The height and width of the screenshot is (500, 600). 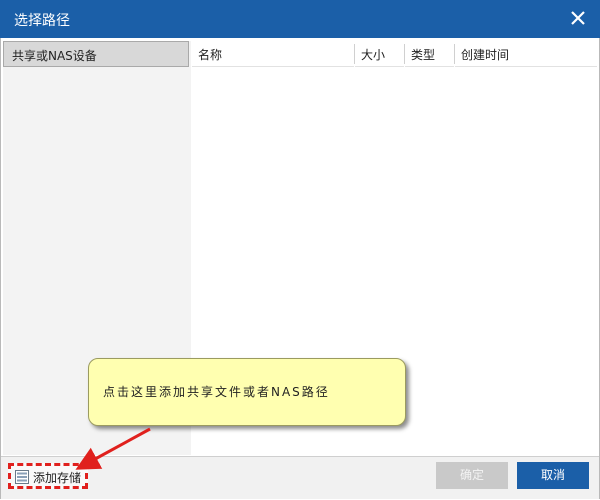 What do you see at coordinates (423, 55) in the screenshot?
I see `column-header-type-label: 类型` at bounding box center [423, 55].